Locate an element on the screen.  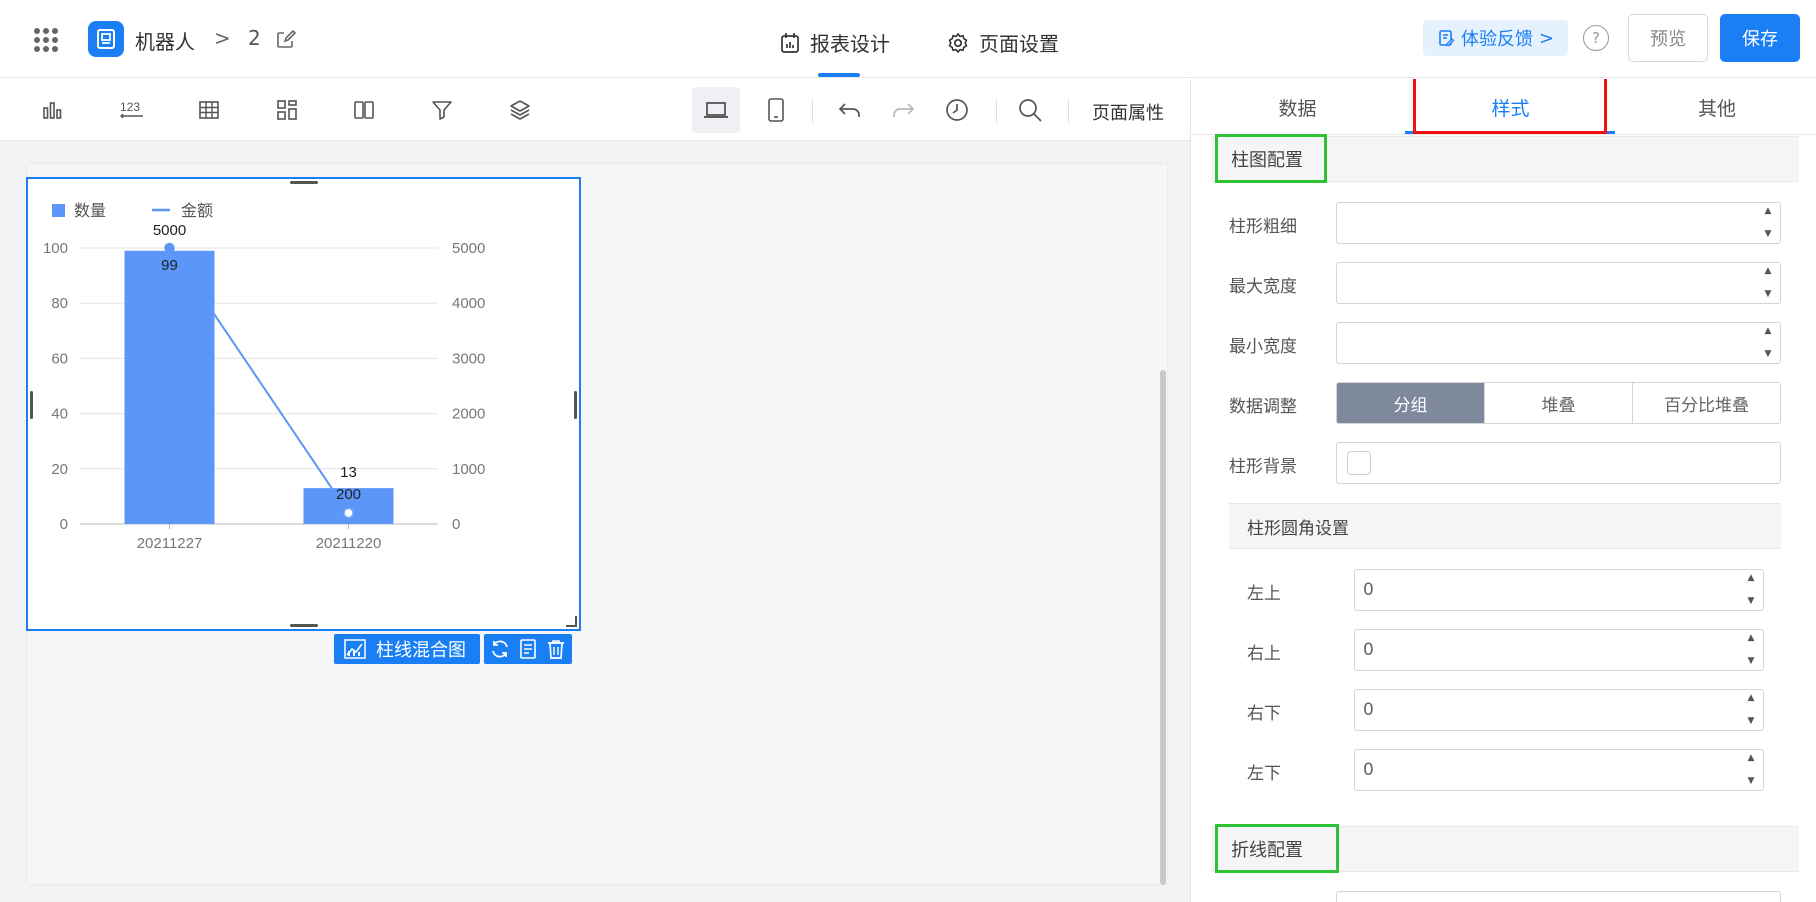
save-button: 保存 is located at coordinates (1760, 38).